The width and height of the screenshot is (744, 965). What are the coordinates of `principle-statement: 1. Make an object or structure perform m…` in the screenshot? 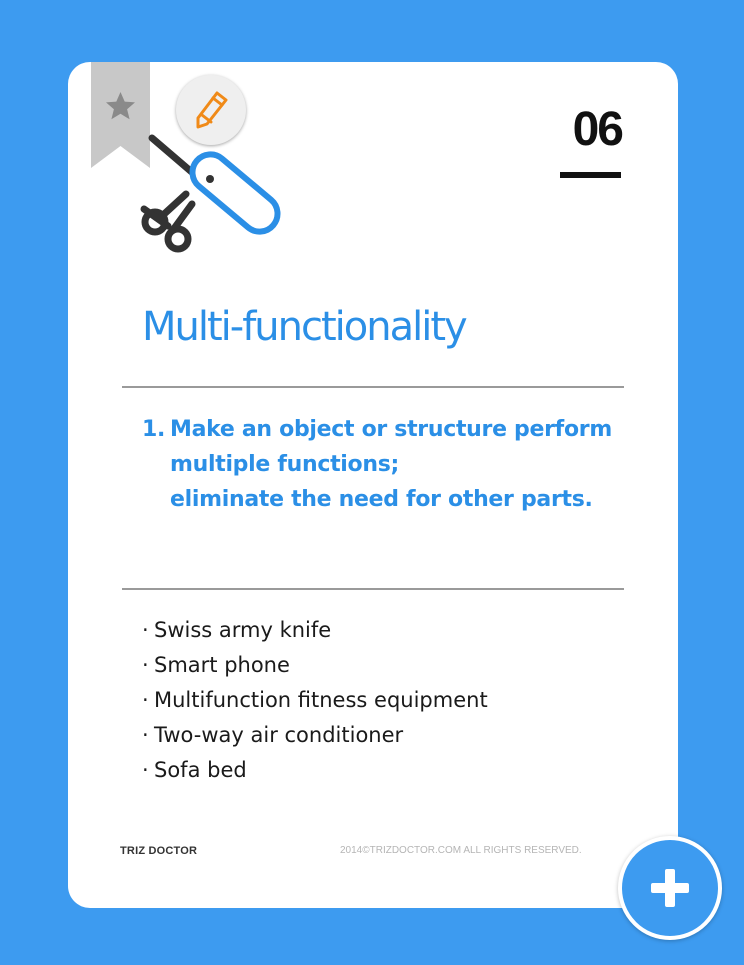 It's located at (377, 464).